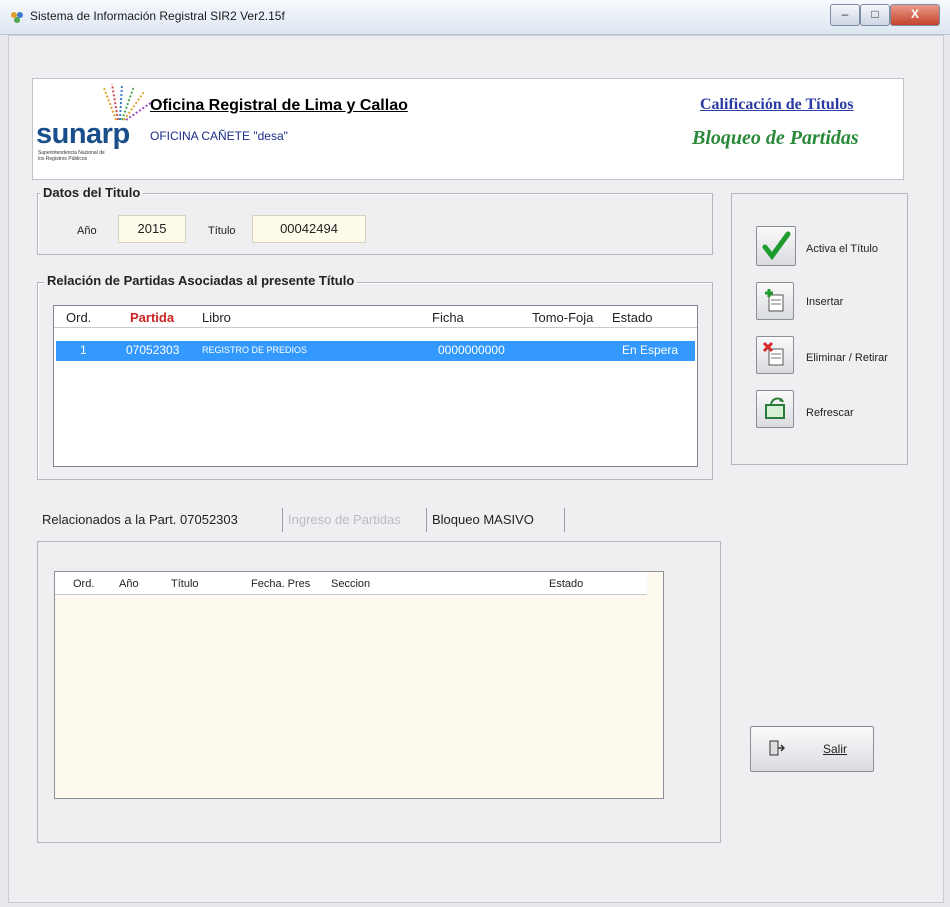  I want to click on col-partida: Partida, so click(152, 317).